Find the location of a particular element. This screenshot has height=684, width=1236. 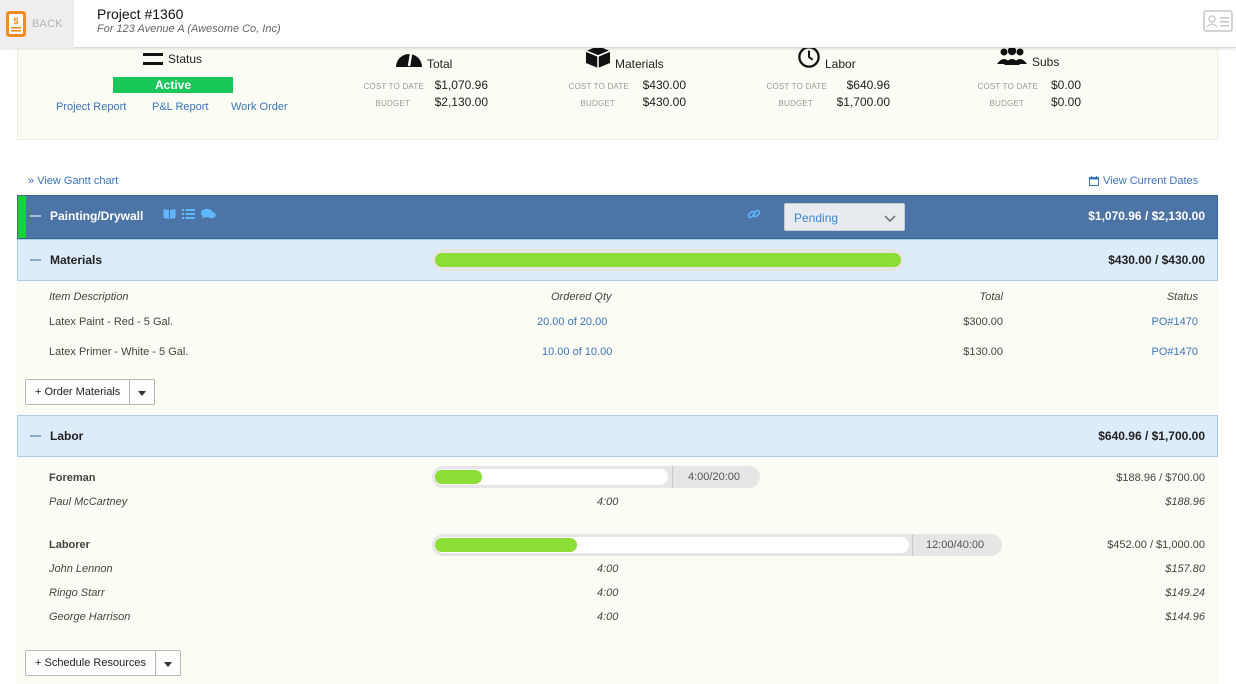

comments-icon is located at coordinates (208, 215).